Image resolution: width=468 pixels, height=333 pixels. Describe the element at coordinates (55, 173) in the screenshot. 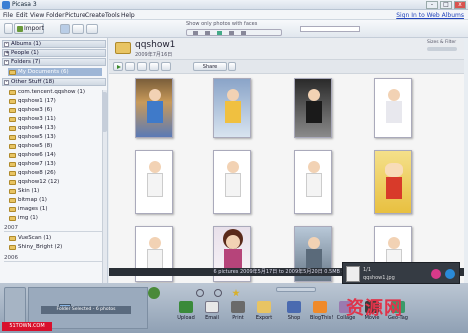

I see `folder-item: qqshow8 (26)` at that location.